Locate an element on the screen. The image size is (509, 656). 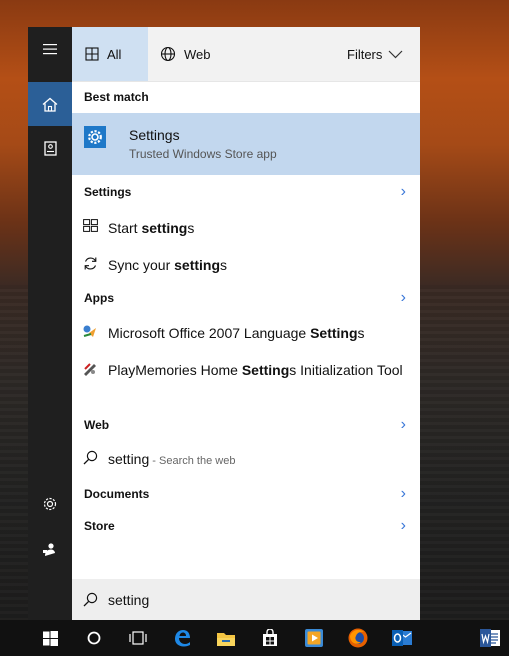
menu-icon is located at coordinates (50, 49).